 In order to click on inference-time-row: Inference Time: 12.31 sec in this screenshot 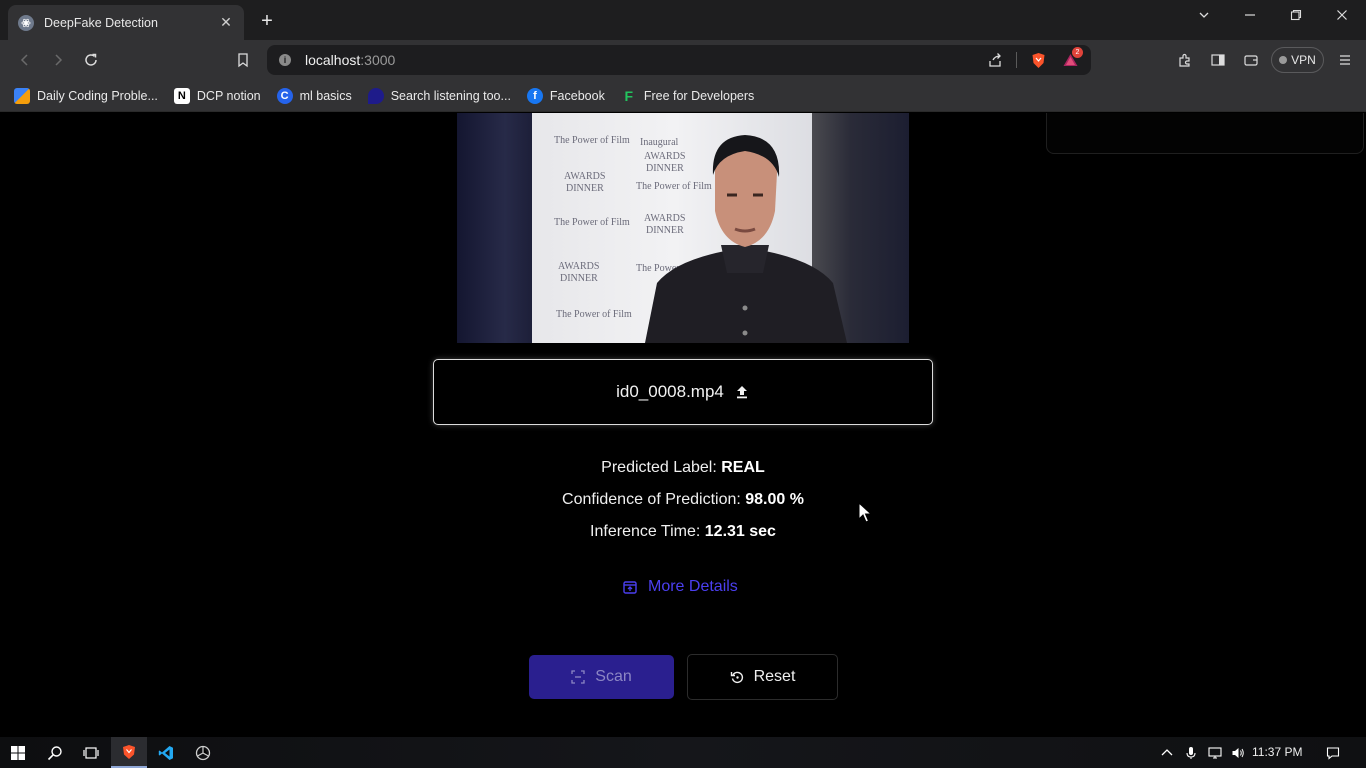, I will do `click(683, 537)`.